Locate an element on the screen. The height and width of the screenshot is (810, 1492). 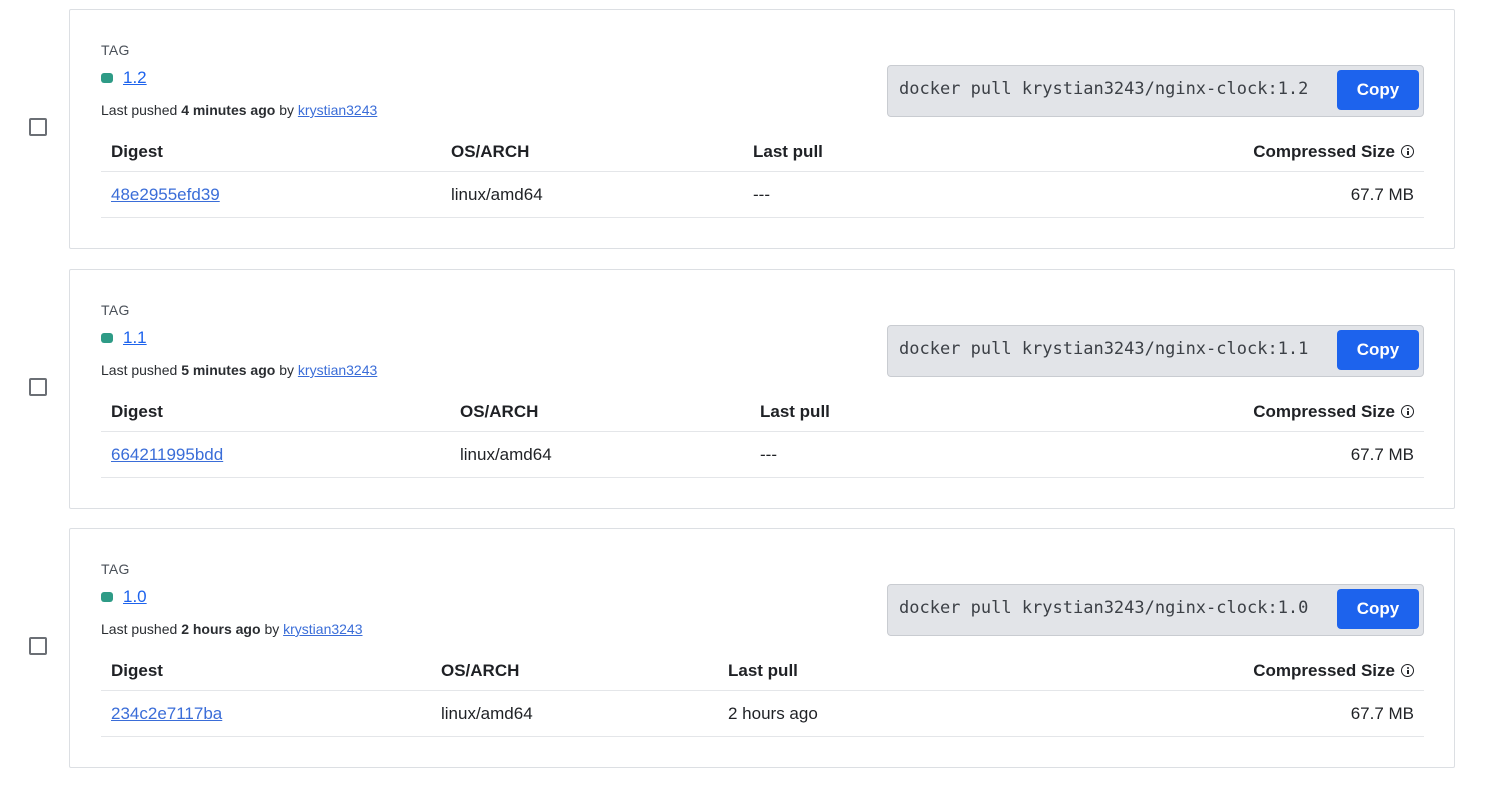
pull-command-text: docker pull krystian3243/nginx-clock:1.0 is located at coordinates (1103, 608).